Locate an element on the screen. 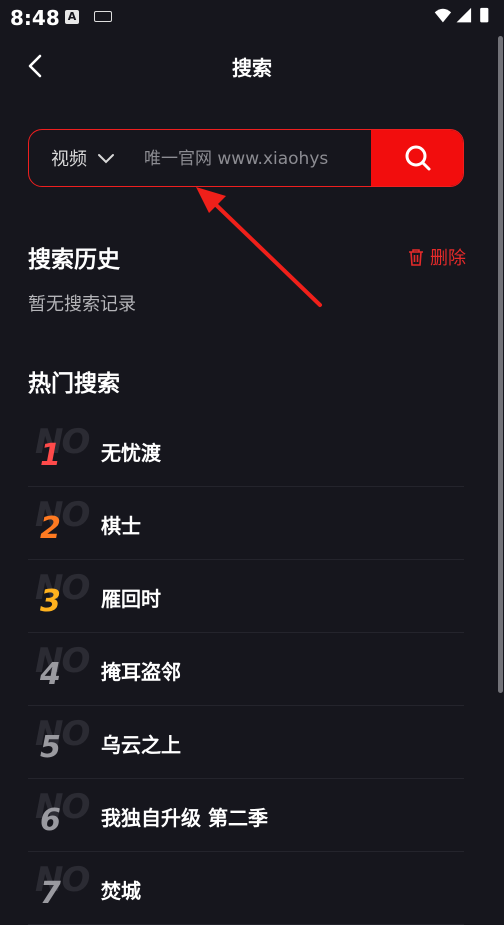 This screenshot has height=925, width=504. rank-number: 7 is located at coordinates (50, 893).